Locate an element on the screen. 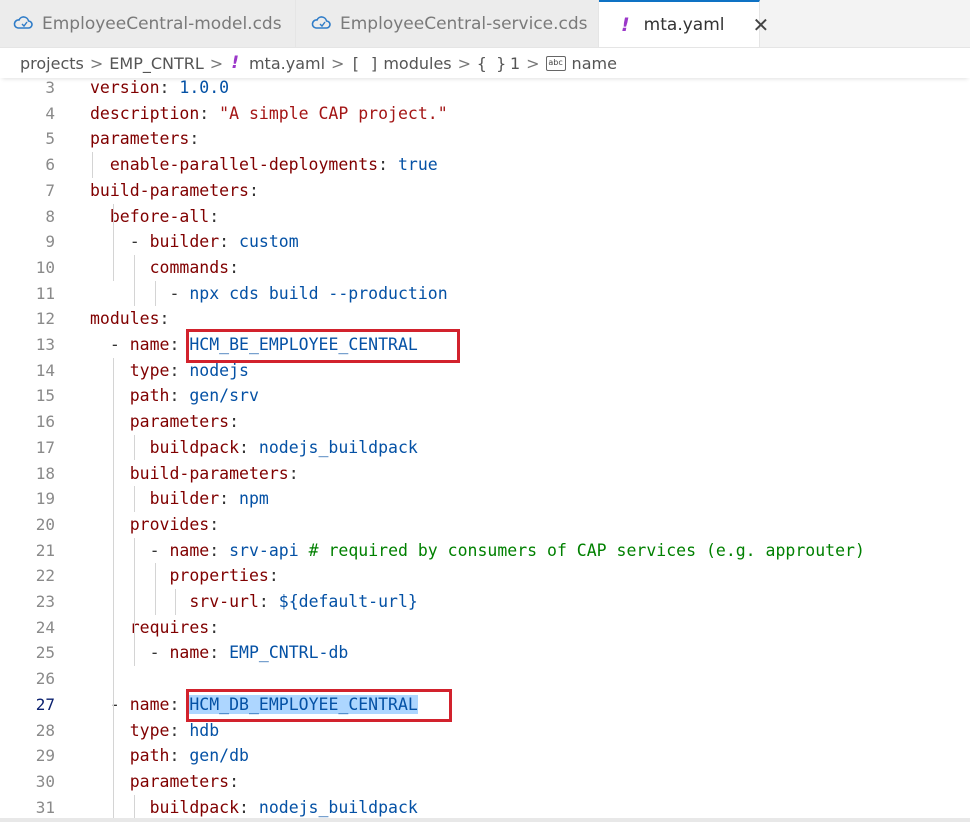  breadcrumb-file: mta.yaml is located at coordinates (287, 63).